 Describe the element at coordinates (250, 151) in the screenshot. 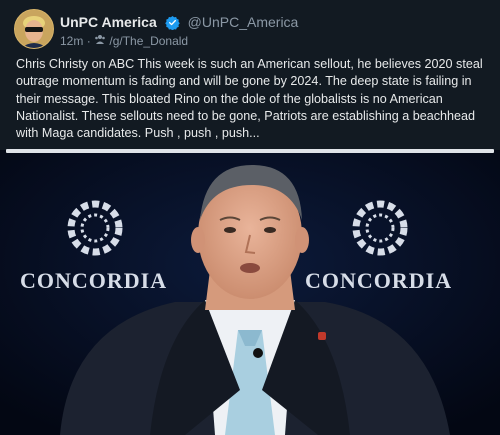

I see `divider` at that location.